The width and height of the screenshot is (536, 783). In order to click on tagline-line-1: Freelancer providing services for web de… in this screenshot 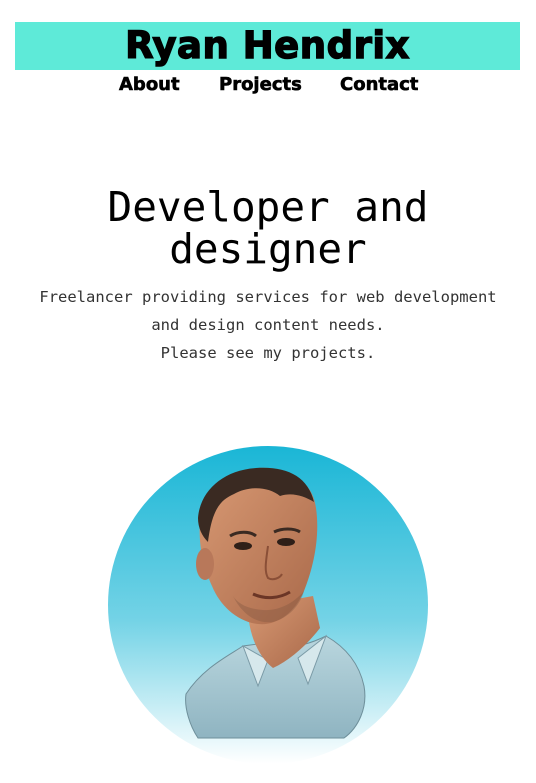, I will do `click(268, 297)`.